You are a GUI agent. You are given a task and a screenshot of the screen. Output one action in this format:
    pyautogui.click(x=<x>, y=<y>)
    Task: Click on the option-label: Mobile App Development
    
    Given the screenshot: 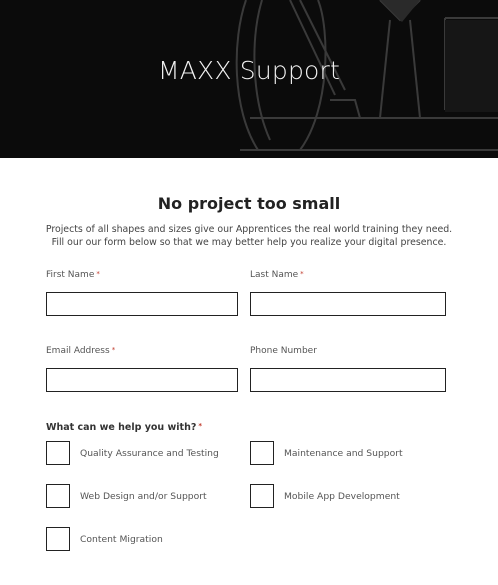 What is the action you would take?
    pyautogui.click(x=342, y=496)
    